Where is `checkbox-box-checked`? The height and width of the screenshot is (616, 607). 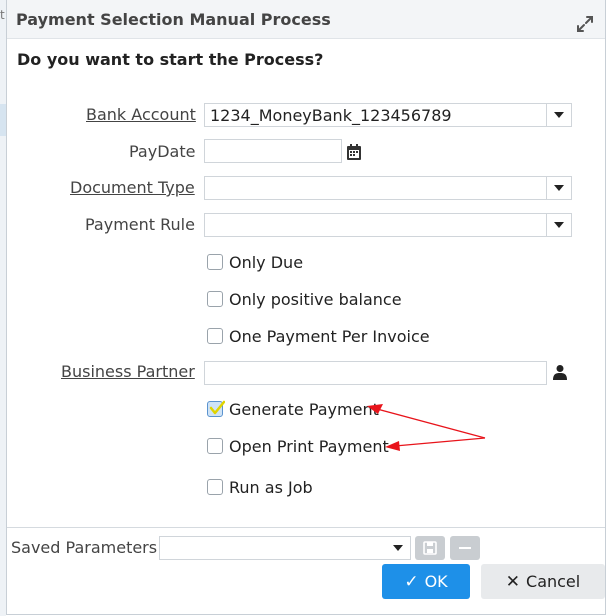
checkbox-box-checked is located at coordinates (216, 408).